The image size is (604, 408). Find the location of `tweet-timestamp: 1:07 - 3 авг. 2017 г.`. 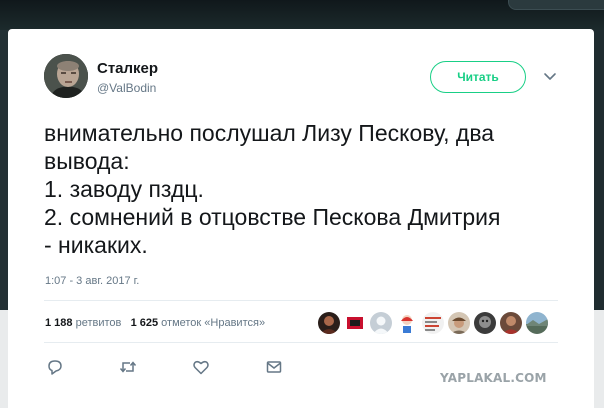

tweet-timestamp: 1:07 - 3 авг. 2017 г. is located at coordinates (92, 281).